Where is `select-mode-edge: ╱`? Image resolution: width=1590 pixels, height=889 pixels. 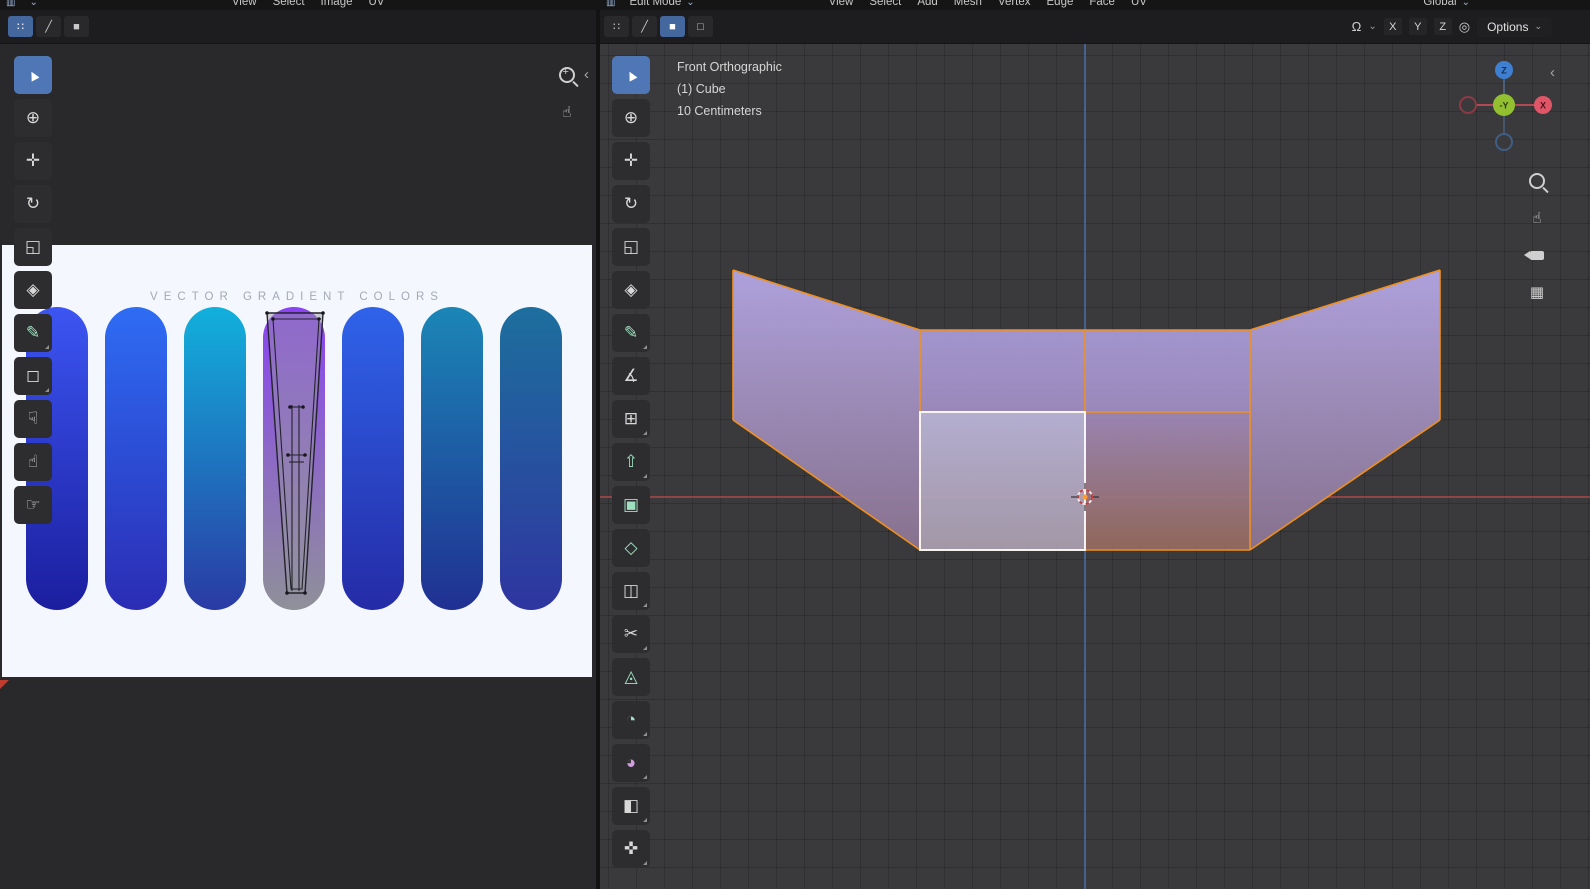
select-mode-edge: ╱ is located at coordinates (644, 26).